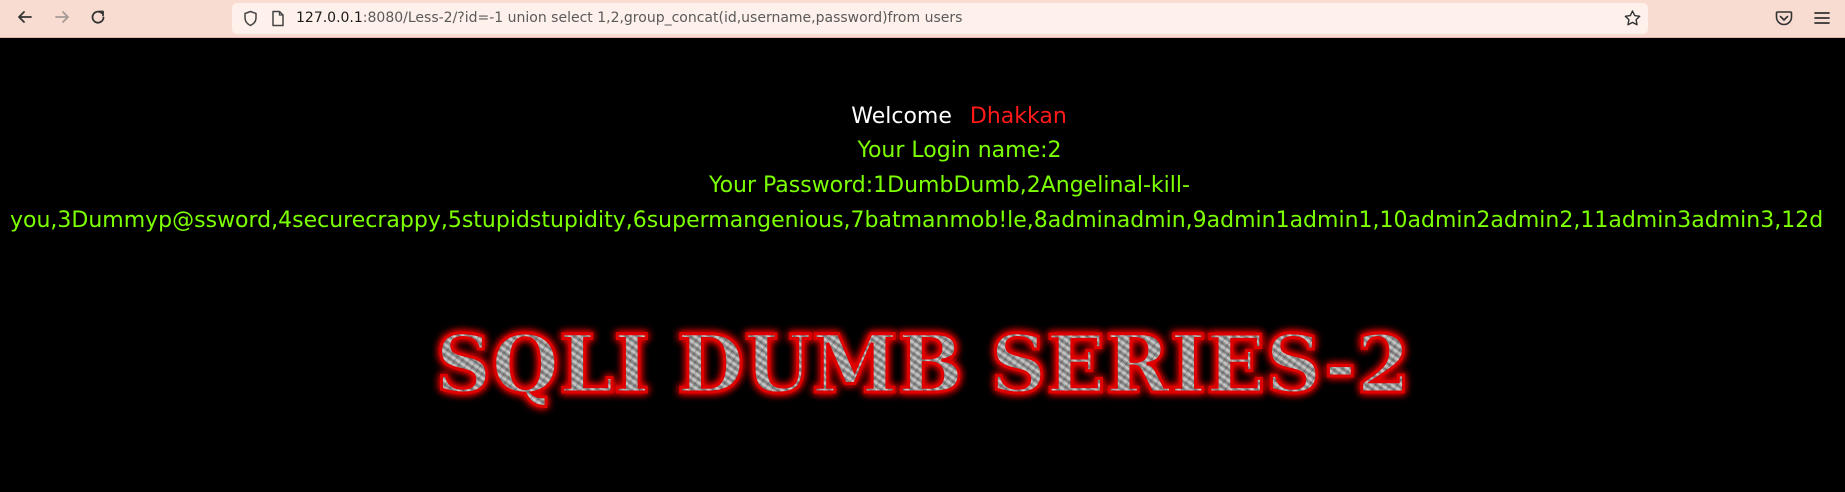  Describe the element at coordinates (959, 150) in the screenshot. I see `login-name-text: Your Login name:2` at that location.